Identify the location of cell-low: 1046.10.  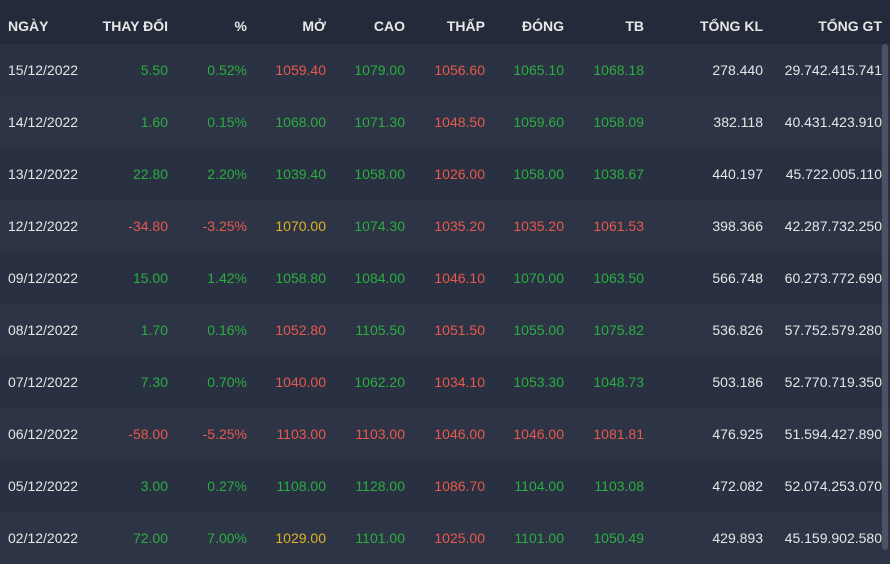
(459, 278).